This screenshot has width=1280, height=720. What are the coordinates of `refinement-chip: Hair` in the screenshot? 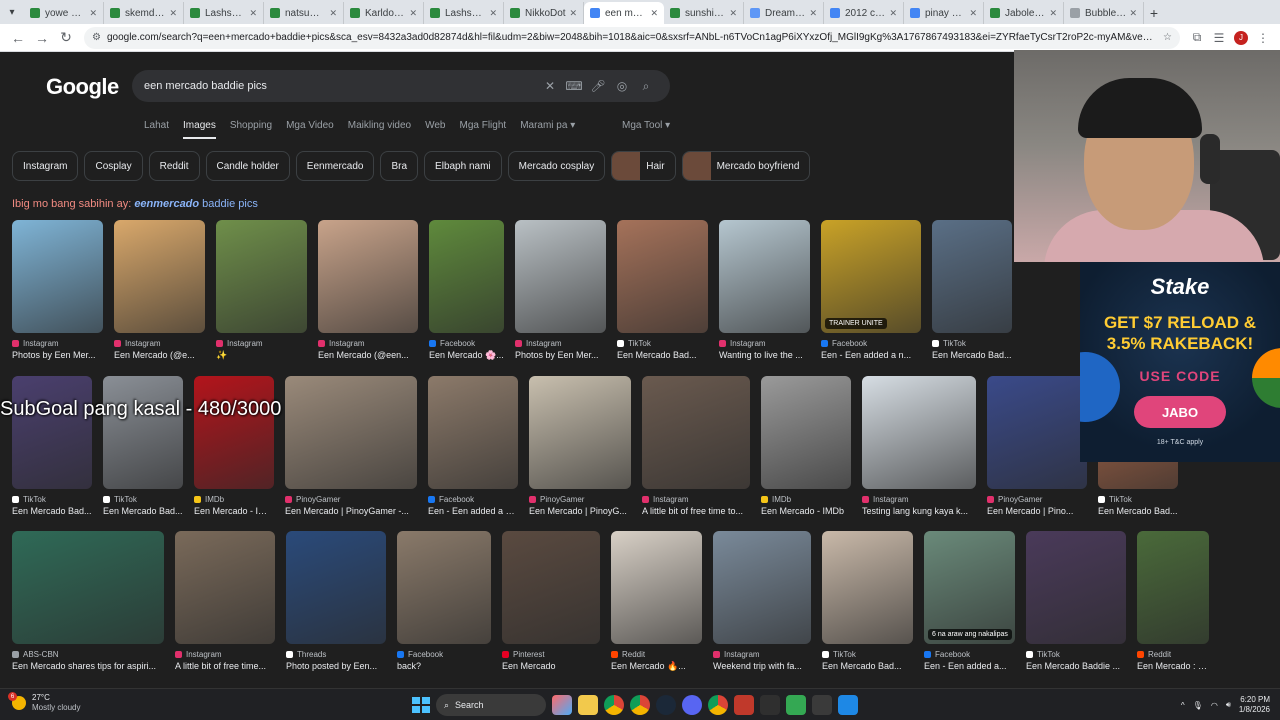 It's located at (643, 166).